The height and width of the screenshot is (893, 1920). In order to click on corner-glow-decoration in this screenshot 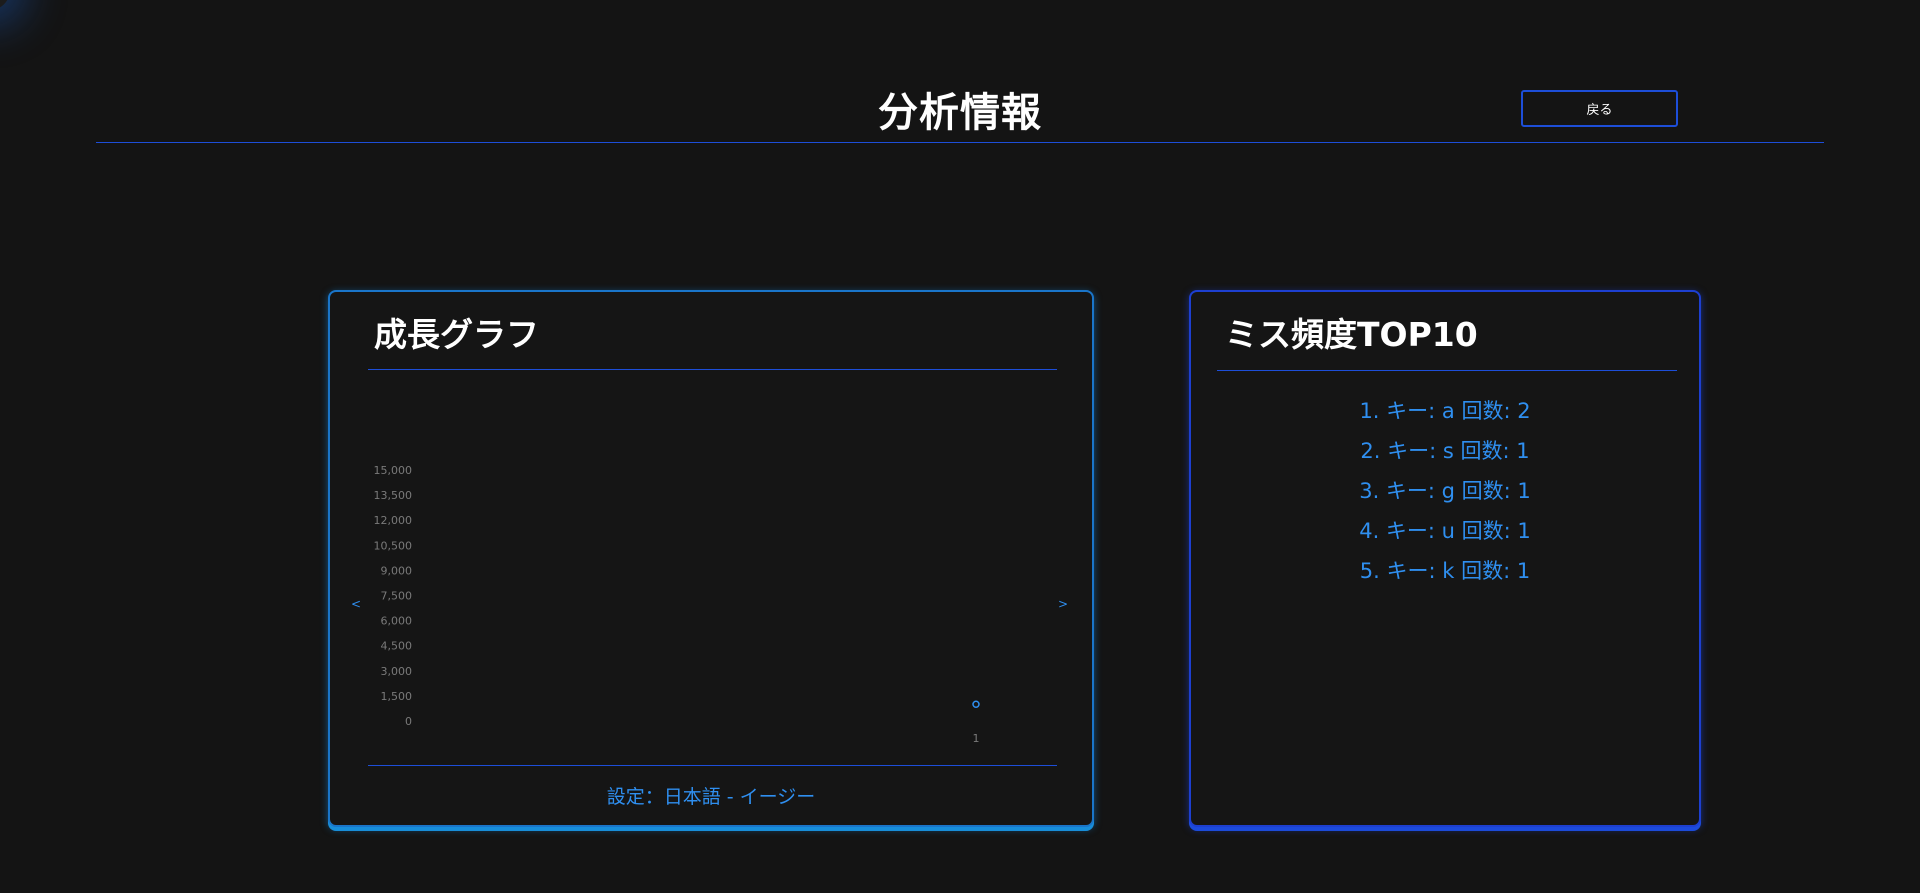, I will do `click(5, 5)`.